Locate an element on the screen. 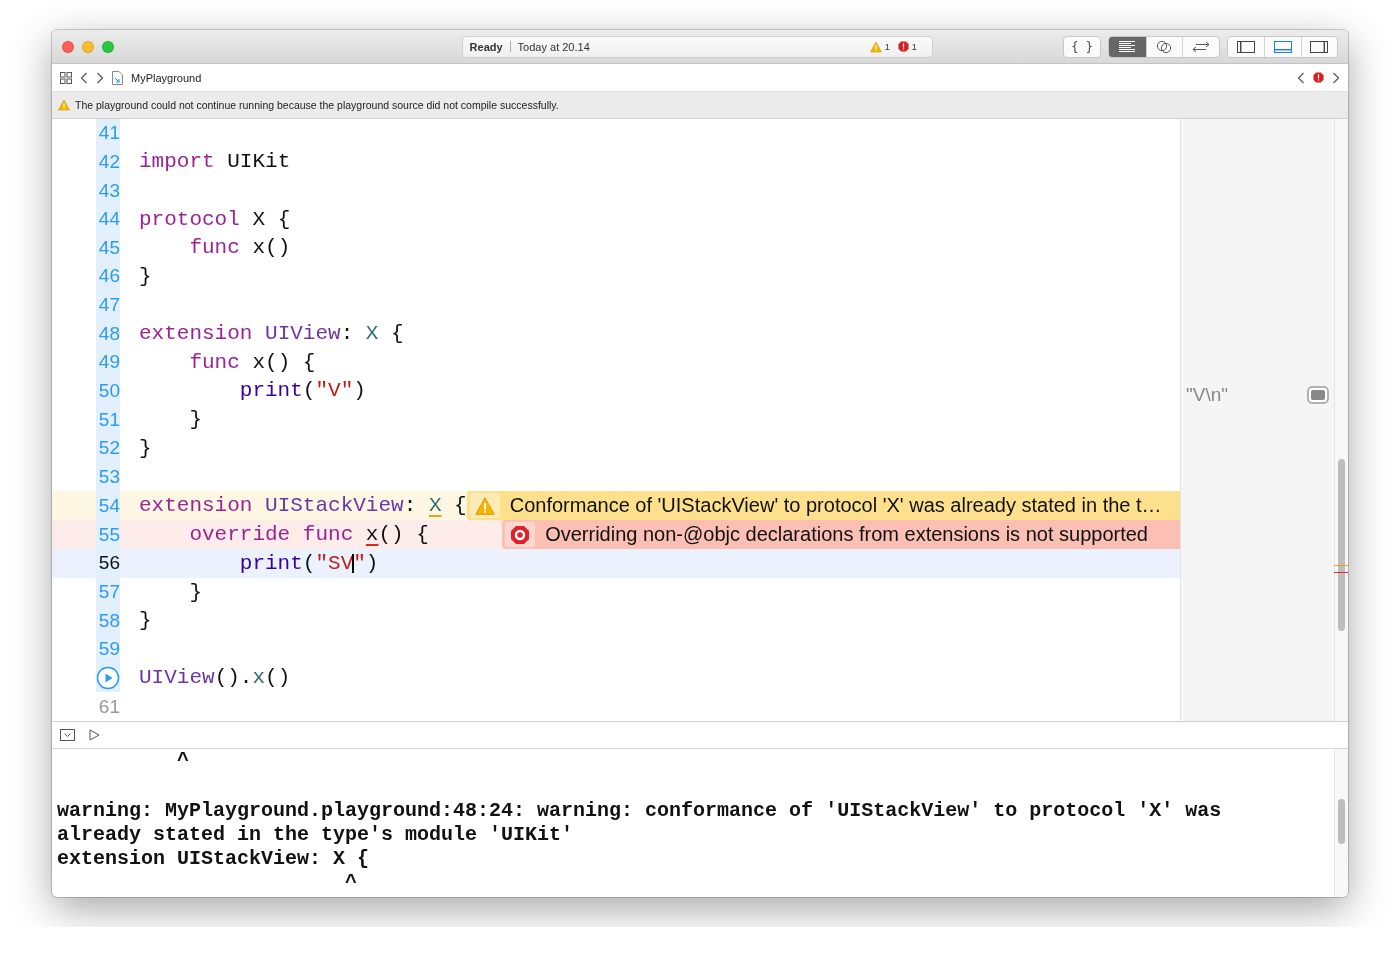 The image size is (1400, 973). line-number: 59 is located at coordinates (108, 649).